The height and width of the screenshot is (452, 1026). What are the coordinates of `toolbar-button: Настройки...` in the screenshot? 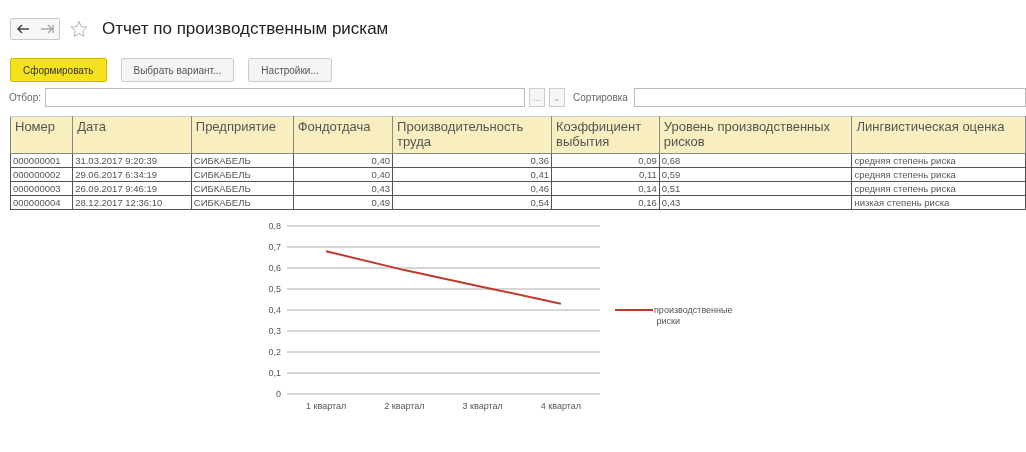 It's located at (290, 70).